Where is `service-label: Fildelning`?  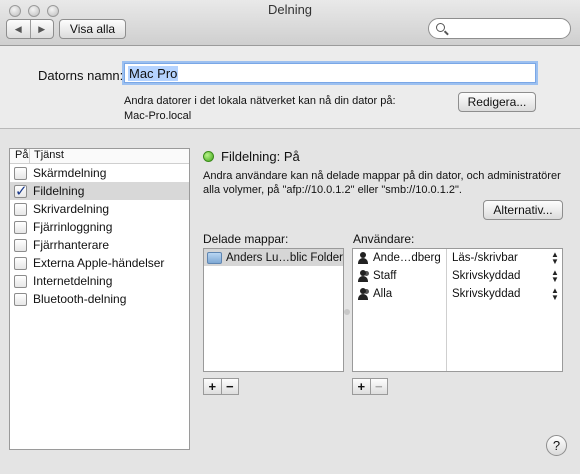
service-label: Fildelning is located at coordinates (59, 191).